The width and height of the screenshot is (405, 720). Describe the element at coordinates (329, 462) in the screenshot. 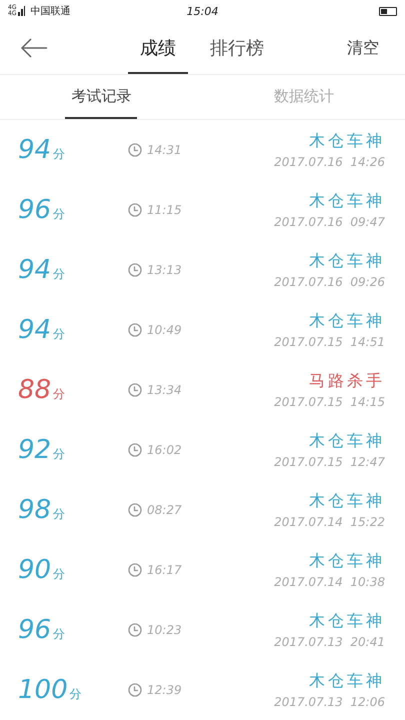

I see `record-date: 2017.07.15 12:47` at that location.